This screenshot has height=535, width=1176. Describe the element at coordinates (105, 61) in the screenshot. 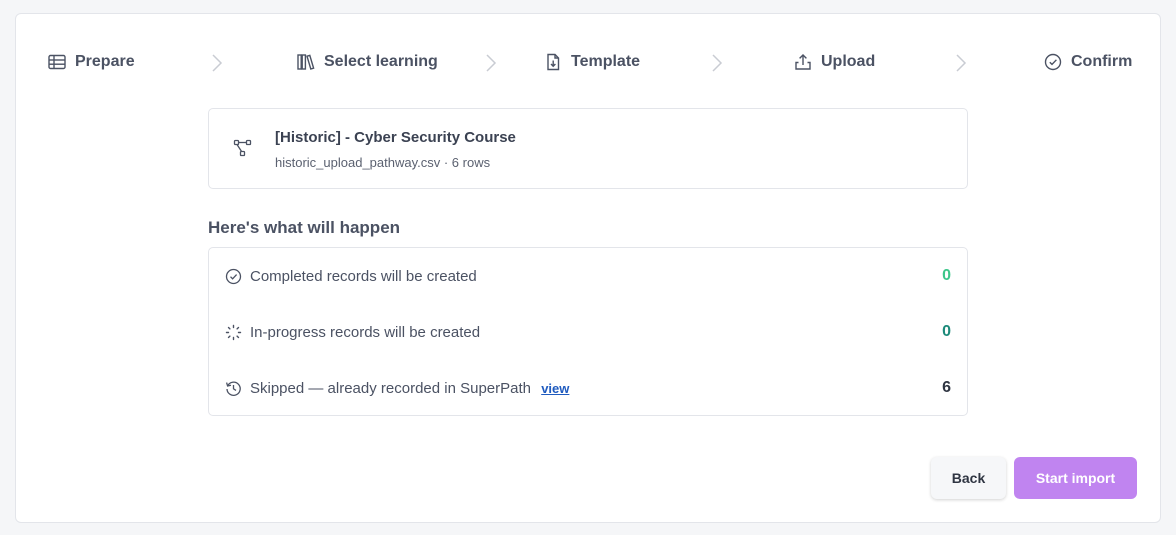

I see `step-label: Prepare` at that location.